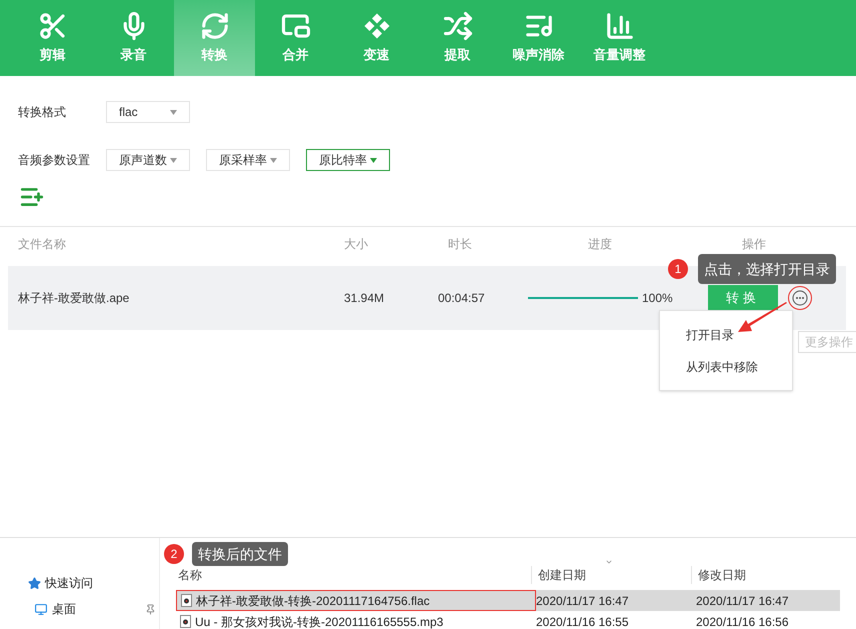  I want to click on created-date: 2020/11/16 16:55, so click(583, 621).